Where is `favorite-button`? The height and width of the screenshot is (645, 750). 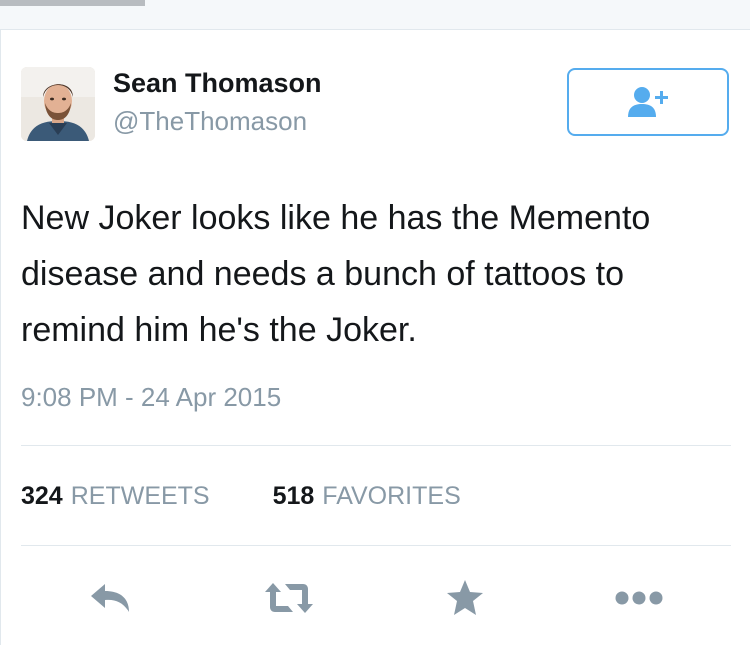 favorite-button is located at coordinates (465, 598).